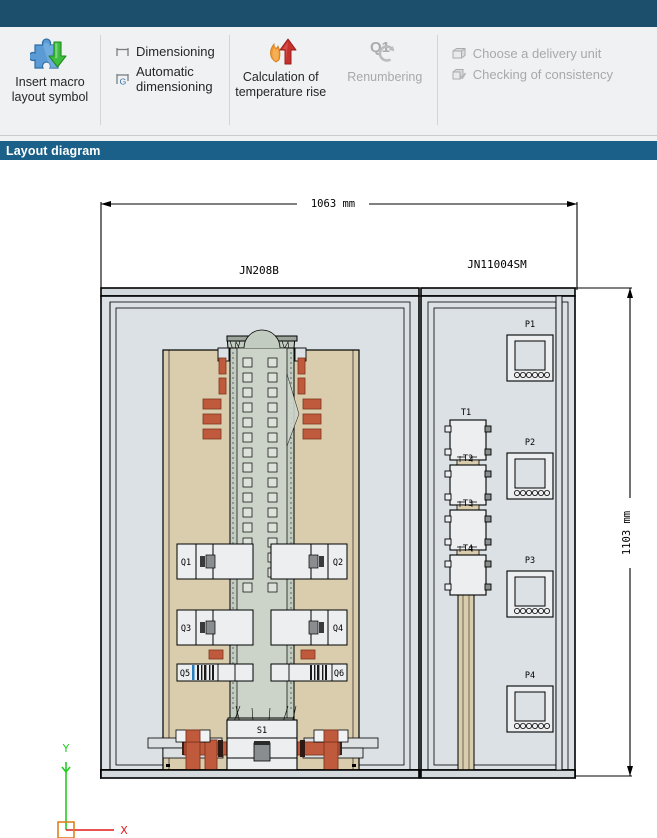  What do you see at coordinates (185, 674) in the screenshot?
I see `device-label-q5: Q5` at bounding box center [185, 674].